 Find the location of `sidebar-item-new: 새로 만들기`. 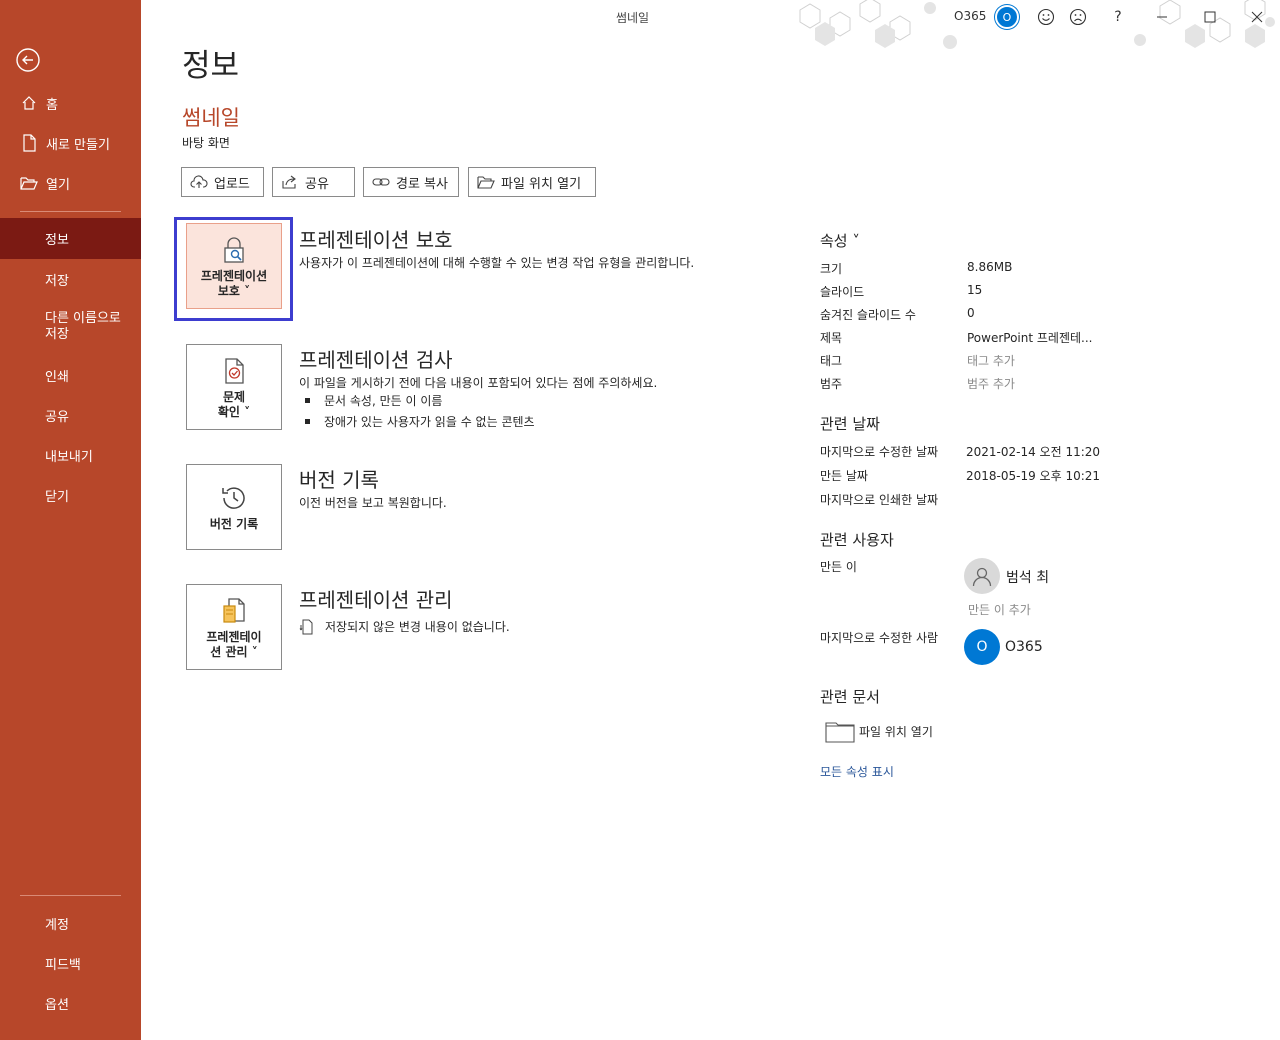

sidebar-item-new: 새로 만들기 is located at coordinates (70, 143).